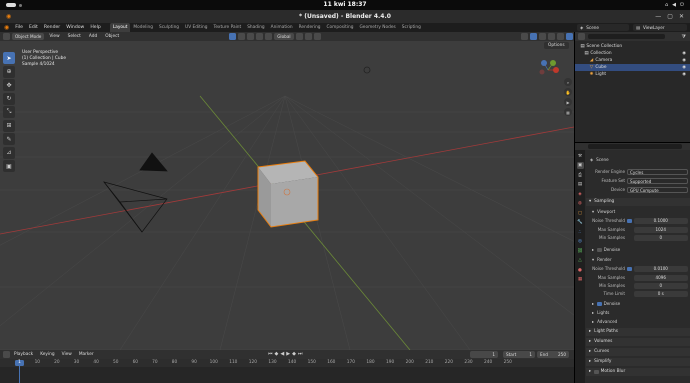 The width and height of the screenshot is (690, 383). What do you see at coordinates (657, 181) in the screenshot?
I see `feature-set-dropdown: Supported` at bounding box center [657, 181].